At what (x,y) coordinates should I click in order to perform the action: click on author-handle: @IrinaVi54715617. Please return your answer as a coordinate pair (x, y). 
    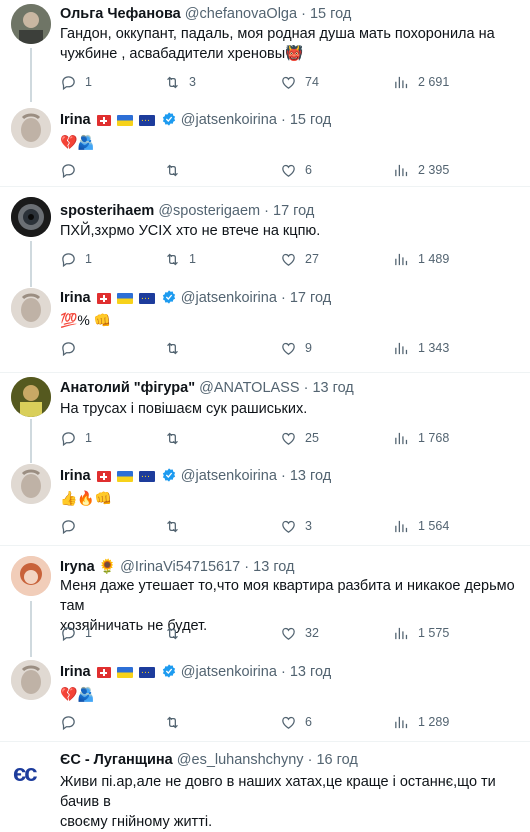
    Looking at the image, I should click on (180, 567).